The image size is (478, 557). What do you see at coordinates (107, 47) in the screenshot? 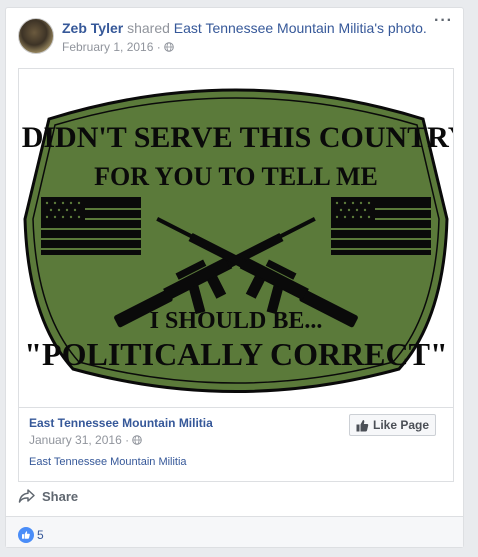
I see `post-date-link: February 1, 2016` at bounding box center [107, 47].